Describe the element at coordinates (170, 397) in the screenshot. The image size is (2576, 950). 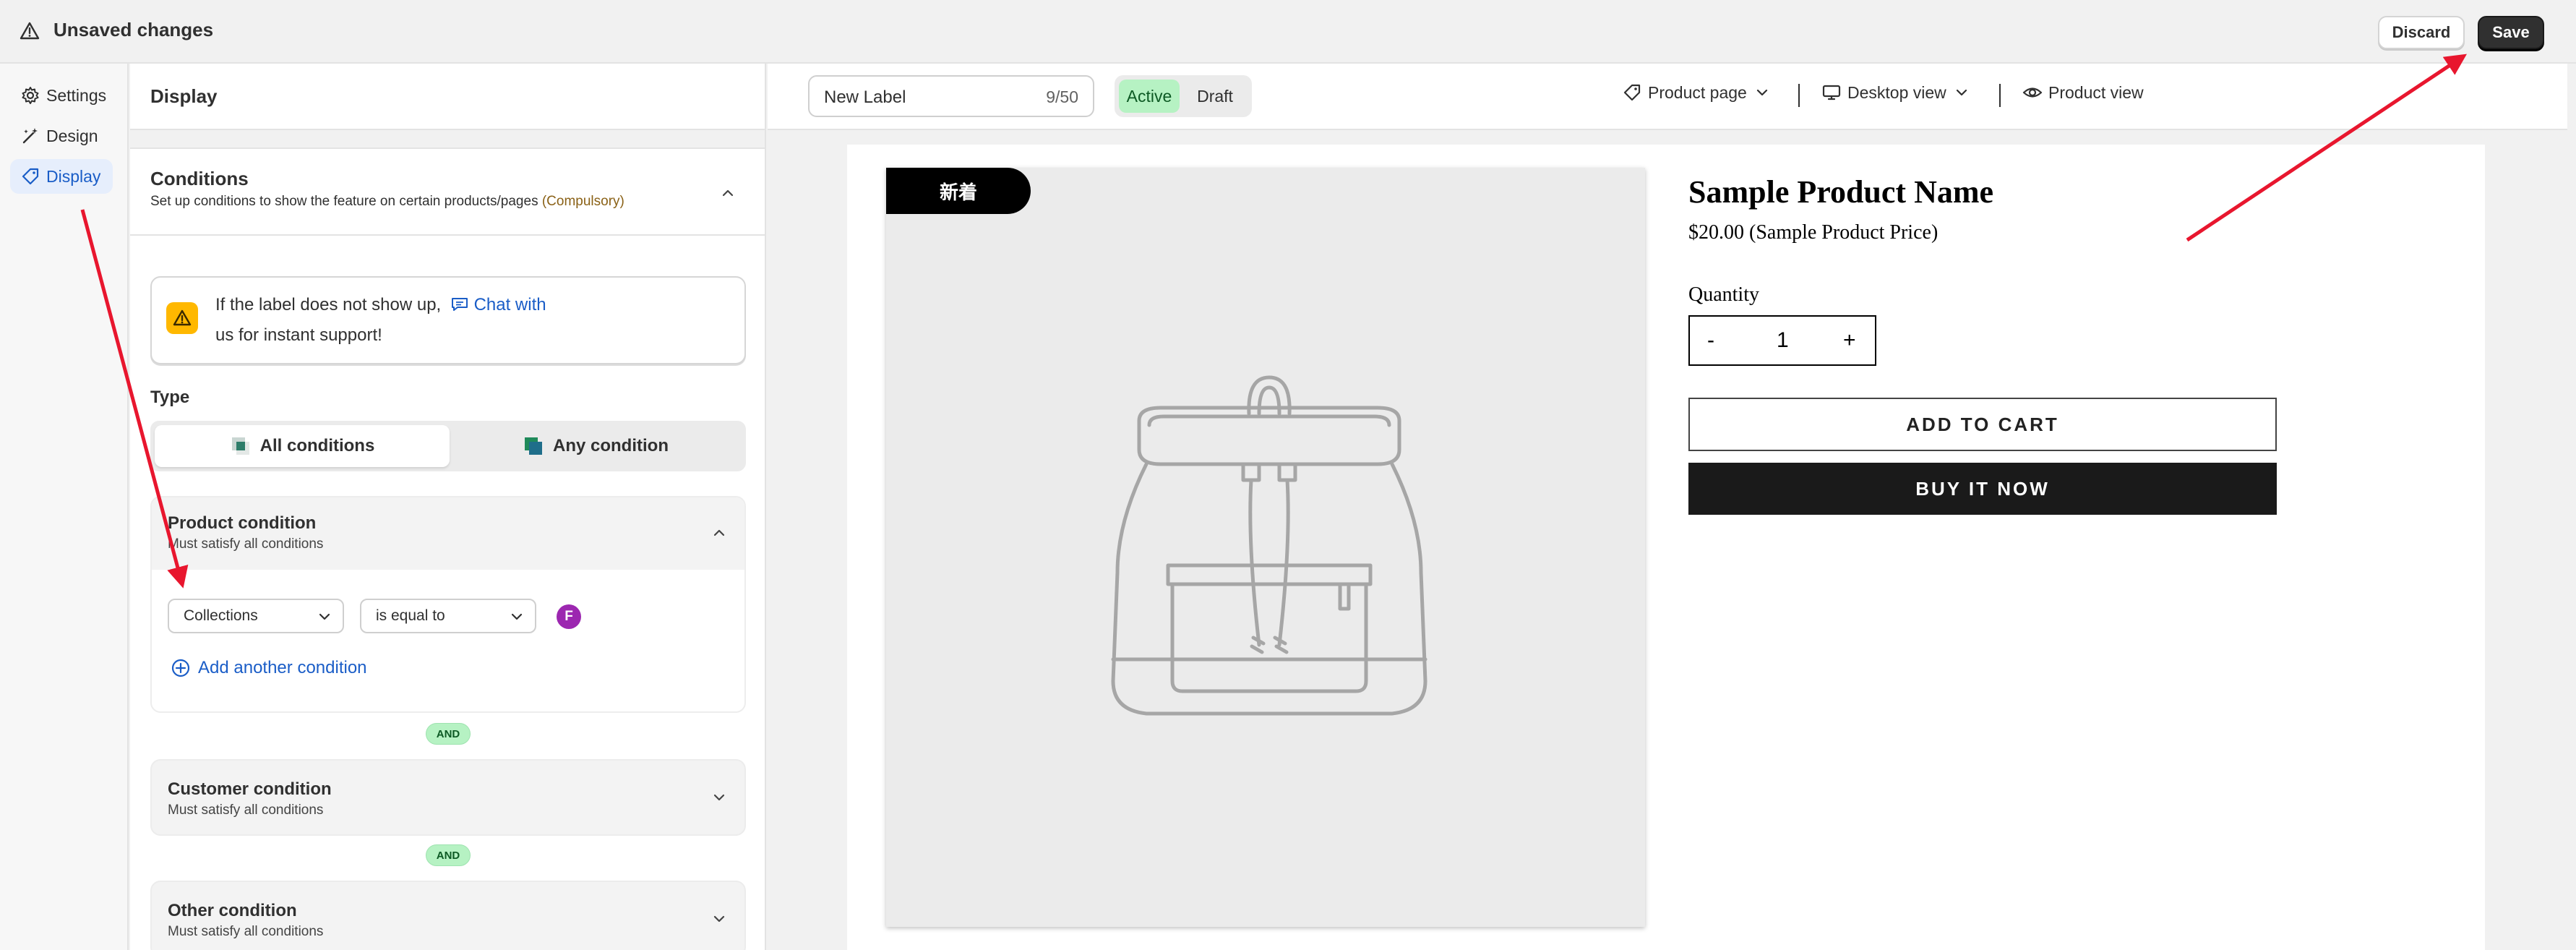
I see `type-label: Type` at that location.